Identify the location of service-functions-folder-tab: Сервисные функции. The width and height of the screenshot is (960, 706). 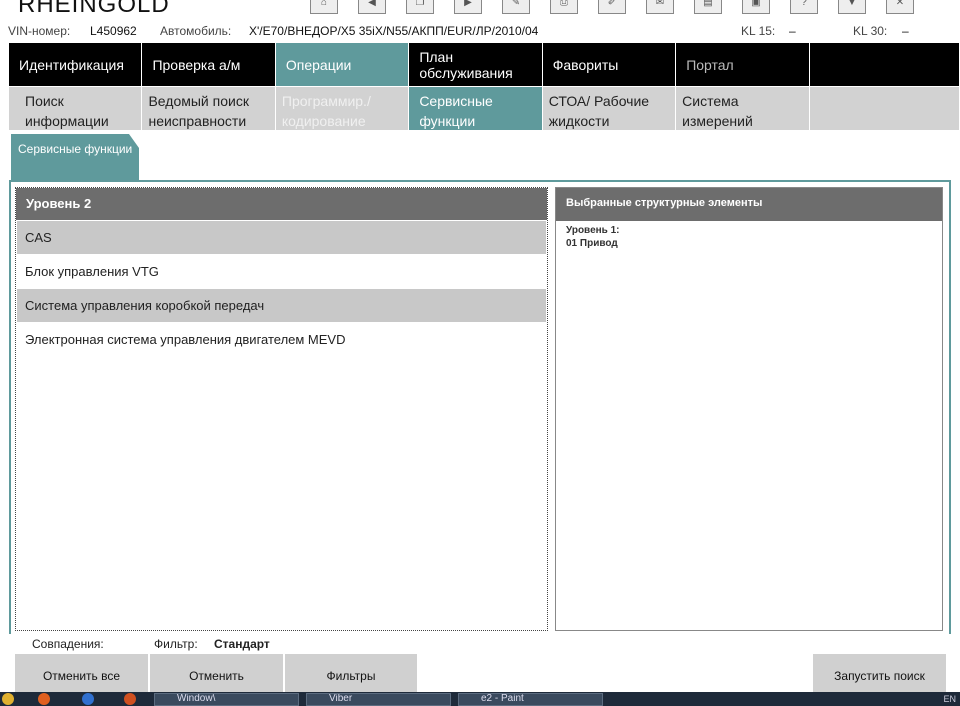
(75, 157).